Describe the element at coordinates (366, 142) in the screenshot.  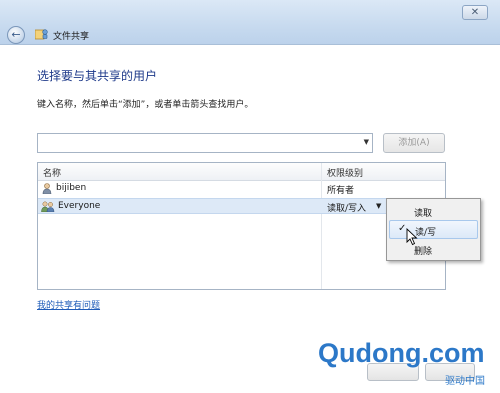
I see `dropdown-arrow-icon: ▼` at that location.